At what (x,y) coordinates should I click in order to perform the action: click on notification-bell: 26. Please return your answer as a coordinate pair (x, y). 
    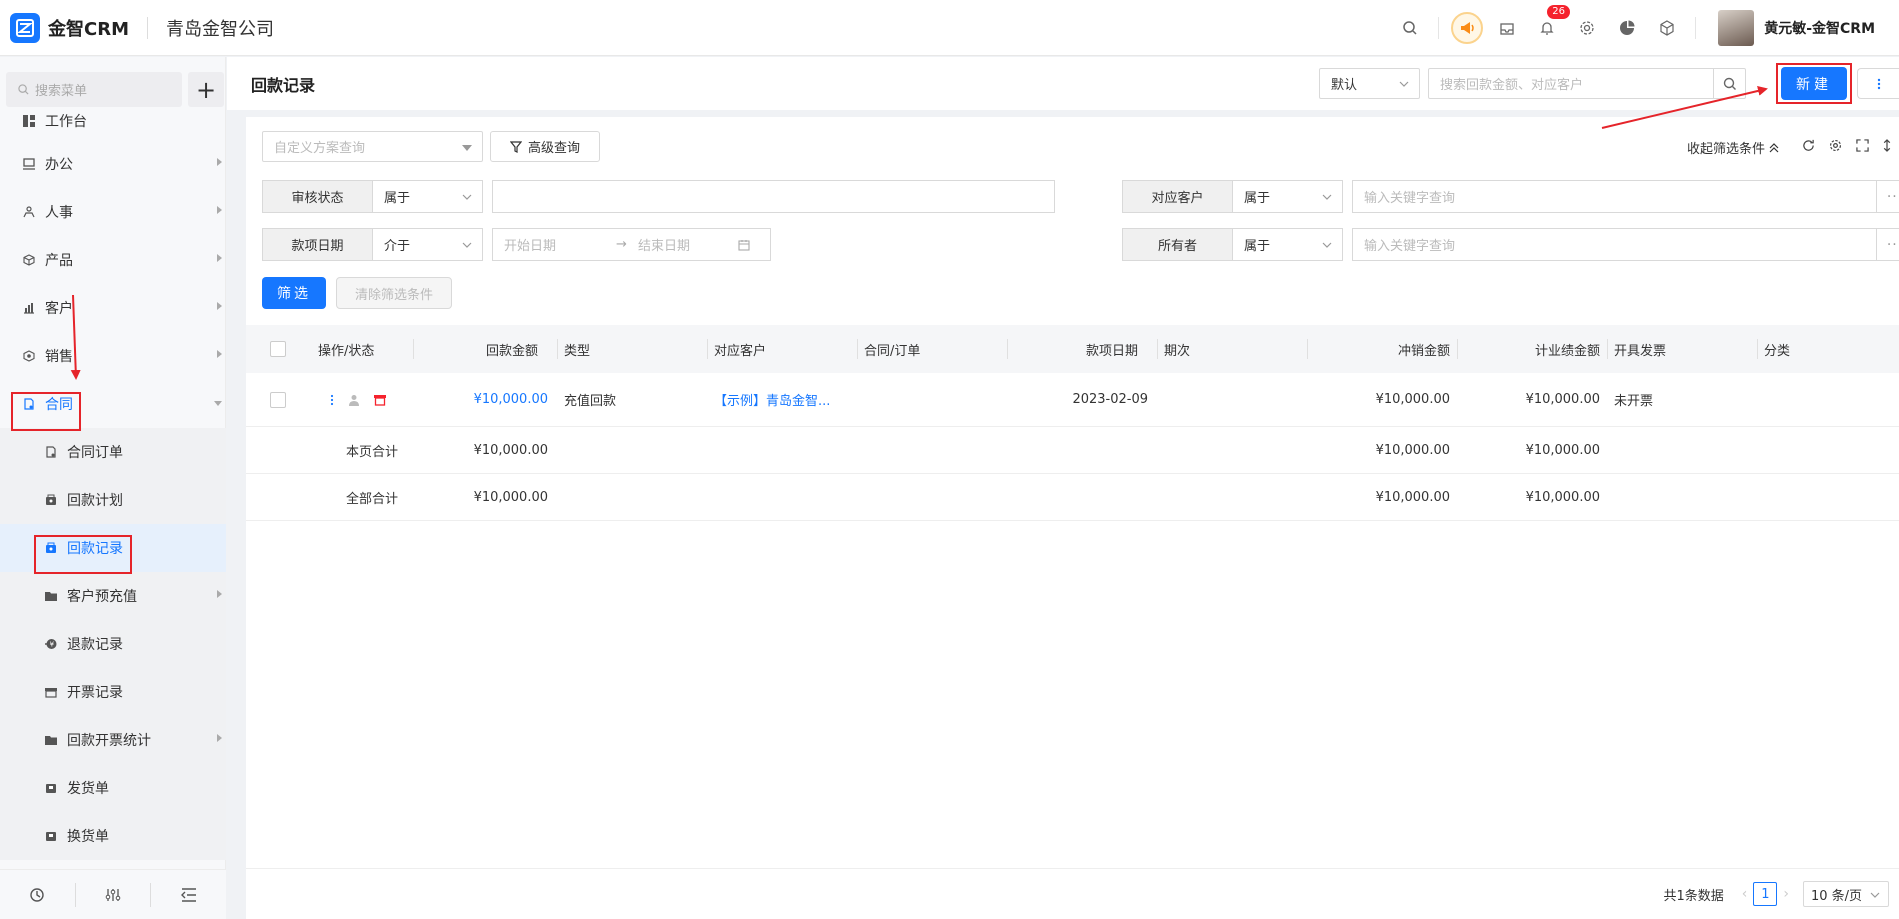
    Looking at the image, I should click on (1548, 20).